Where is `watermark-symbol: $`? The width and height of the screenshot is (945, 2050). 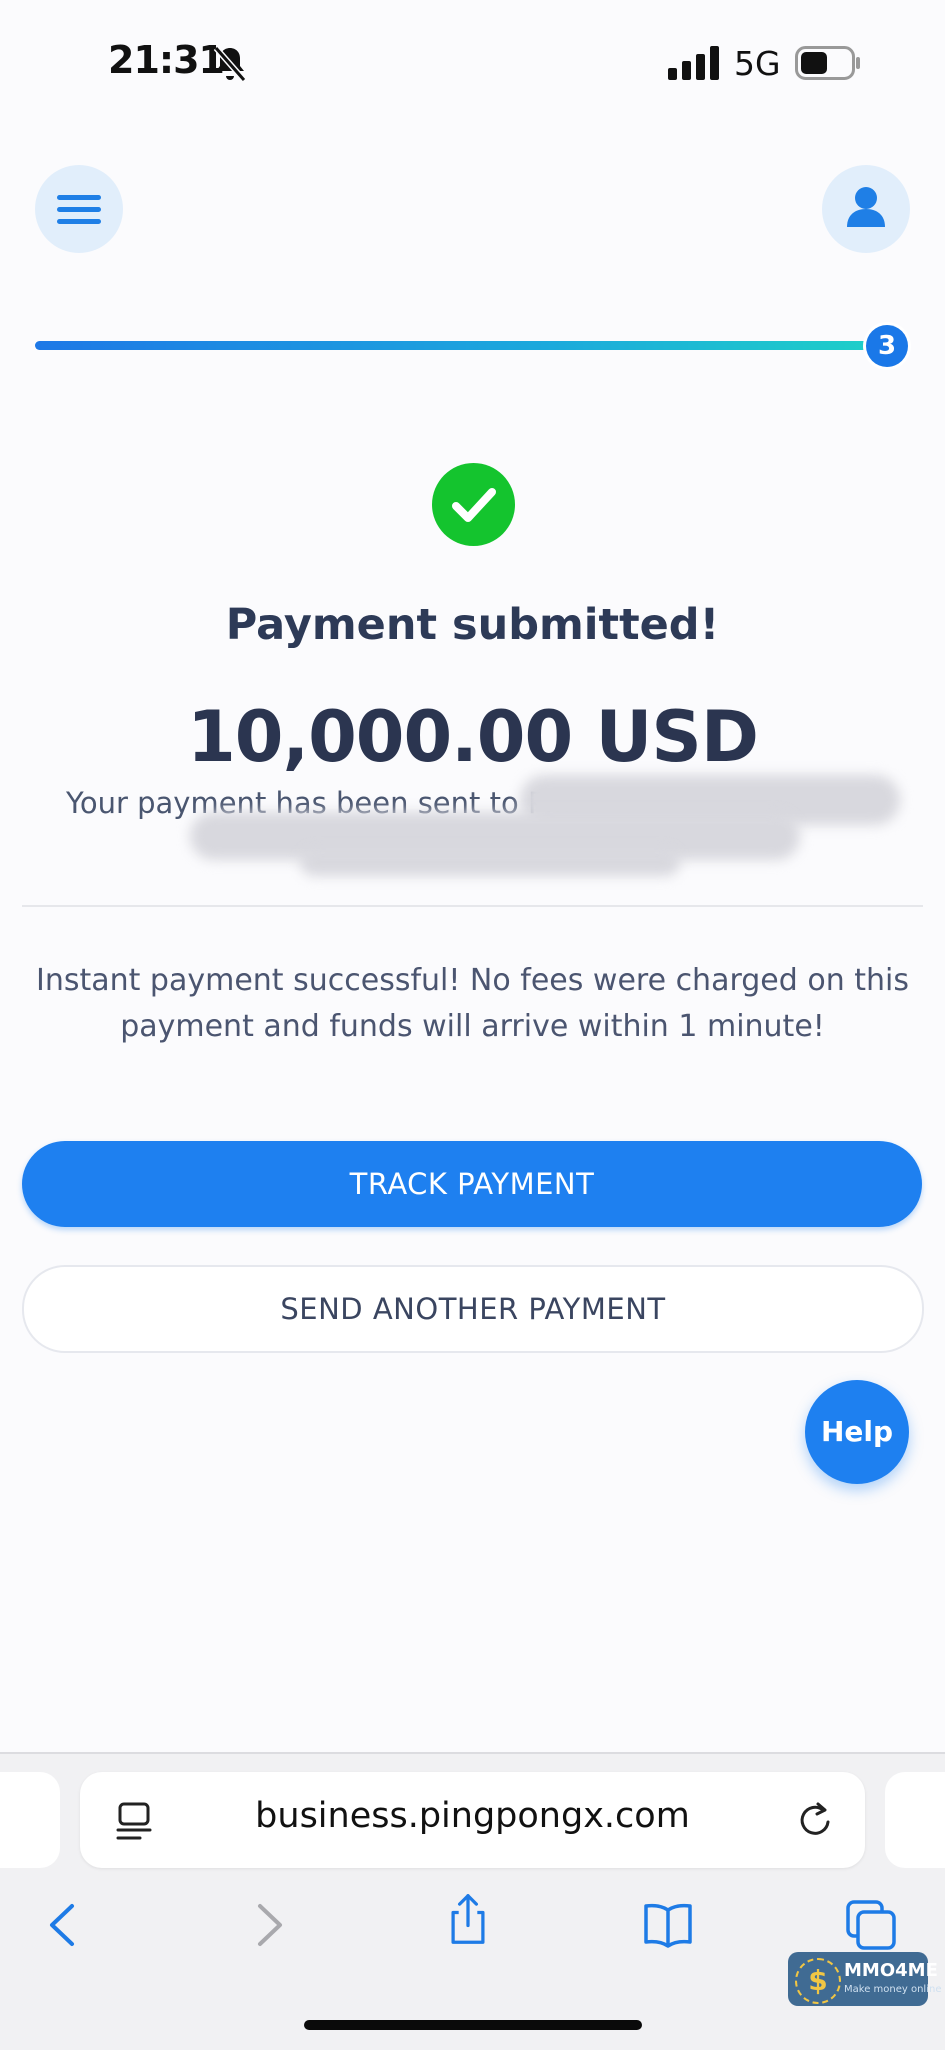
watermark-symbol: $ is located at coordinates (818, 1980).